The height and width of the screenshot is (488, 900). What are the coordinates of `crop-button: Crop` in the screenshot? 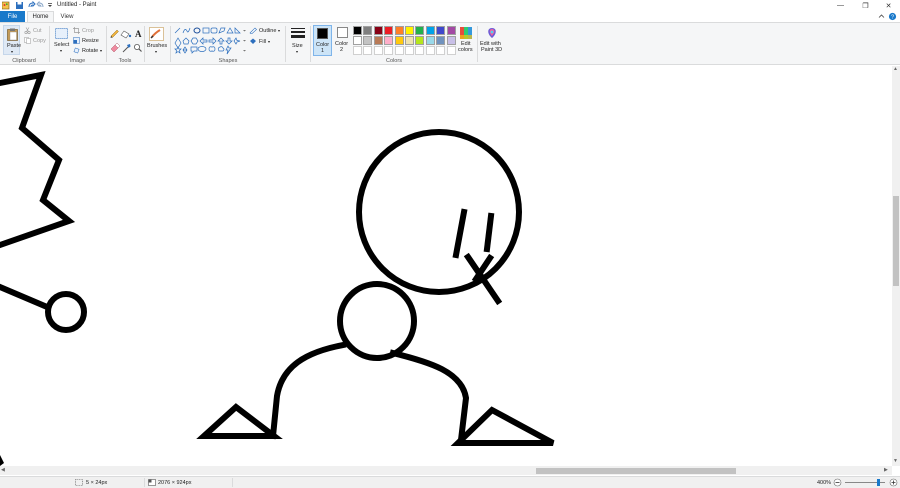 It's located at (88, 31).